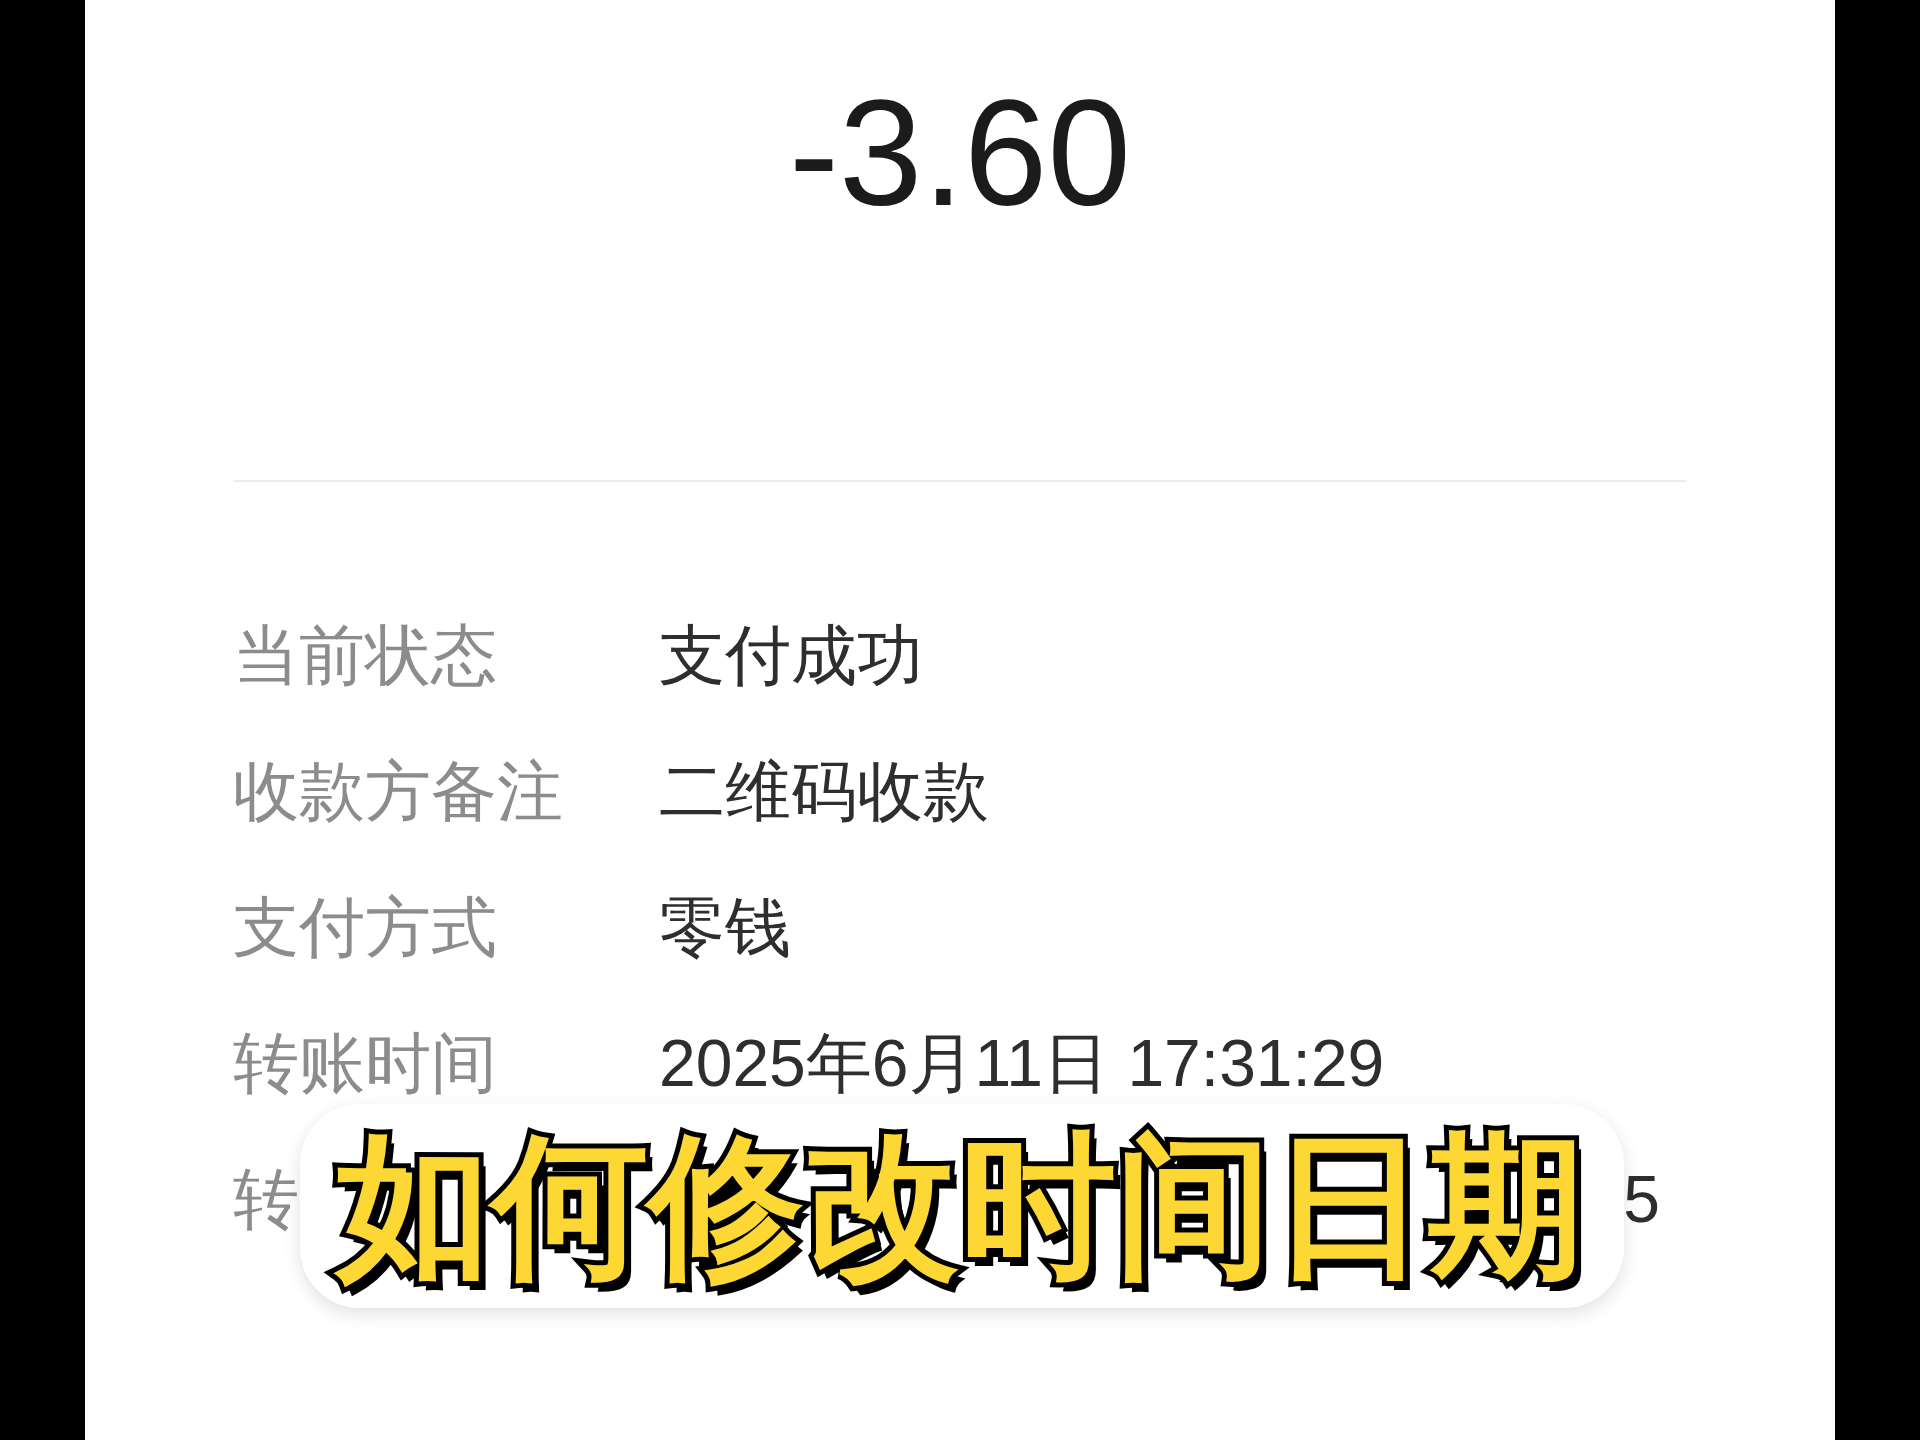 The height and width of the screenshot is (1440, 1920). I want to click on amount-text: -3.60, so click(960, 153).